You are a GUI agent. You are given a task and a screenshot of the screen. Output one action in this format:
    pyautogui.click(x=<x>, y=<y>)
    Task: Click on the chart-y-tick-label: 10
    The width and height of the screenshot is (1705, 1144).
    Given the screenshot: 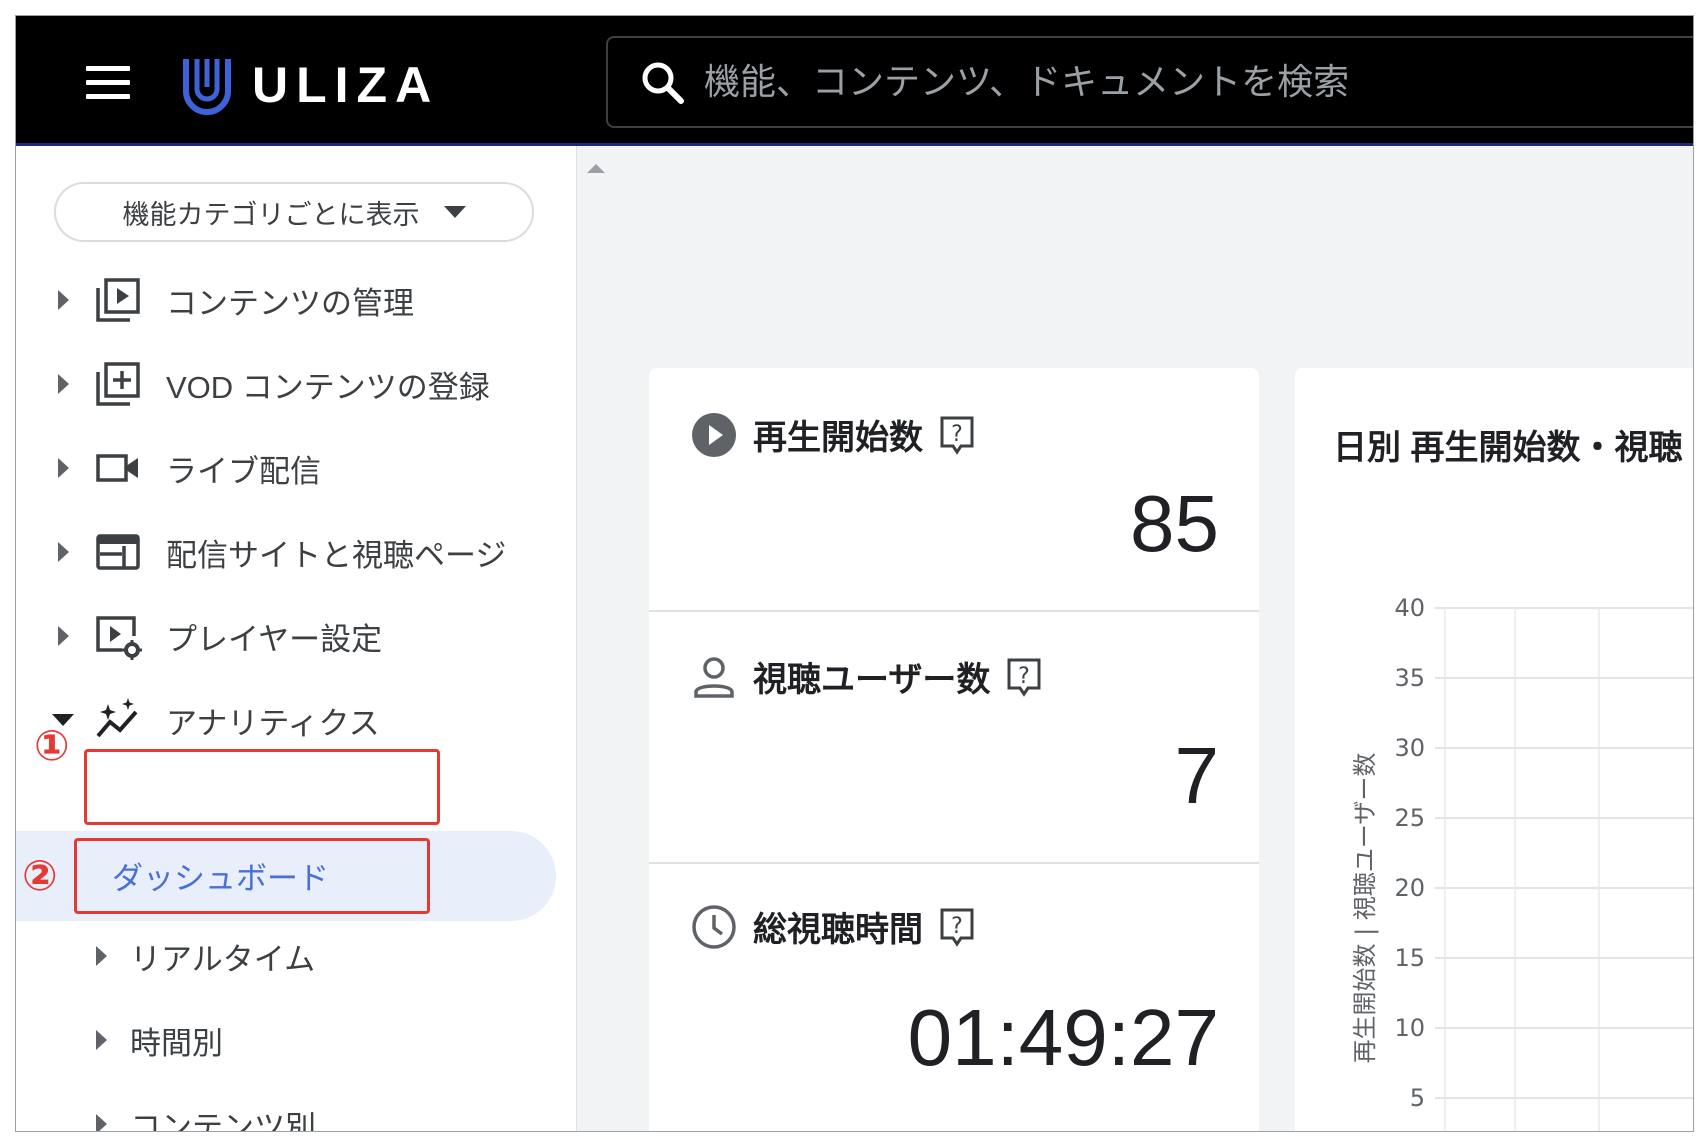 What is the action you would take?
    pyautogui.click(x=1409, y=1028)
    